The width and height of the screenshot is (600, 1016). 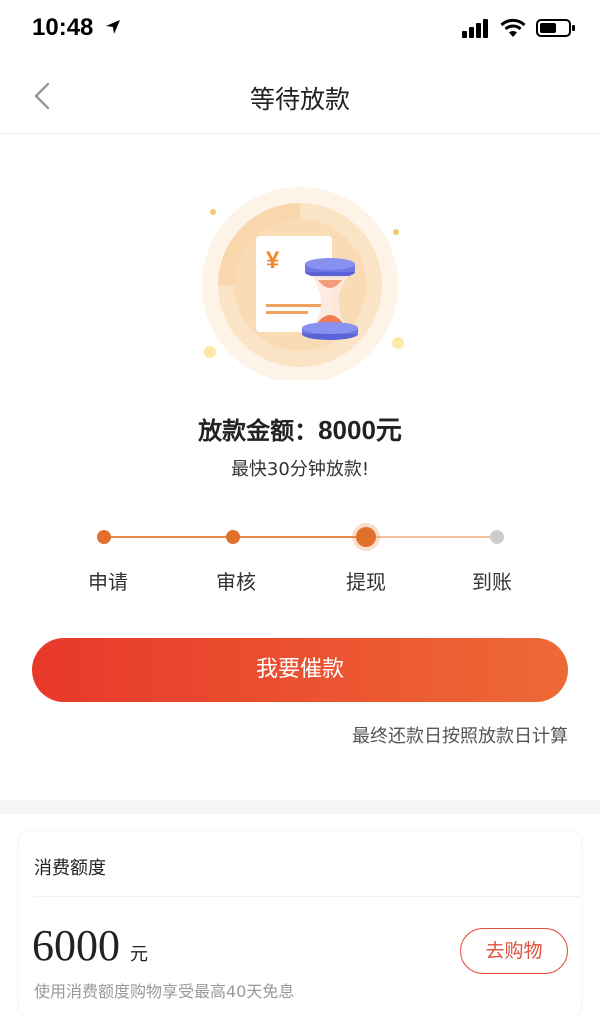 I want to click on status-time: 10:48, so click(x=63, y=27).